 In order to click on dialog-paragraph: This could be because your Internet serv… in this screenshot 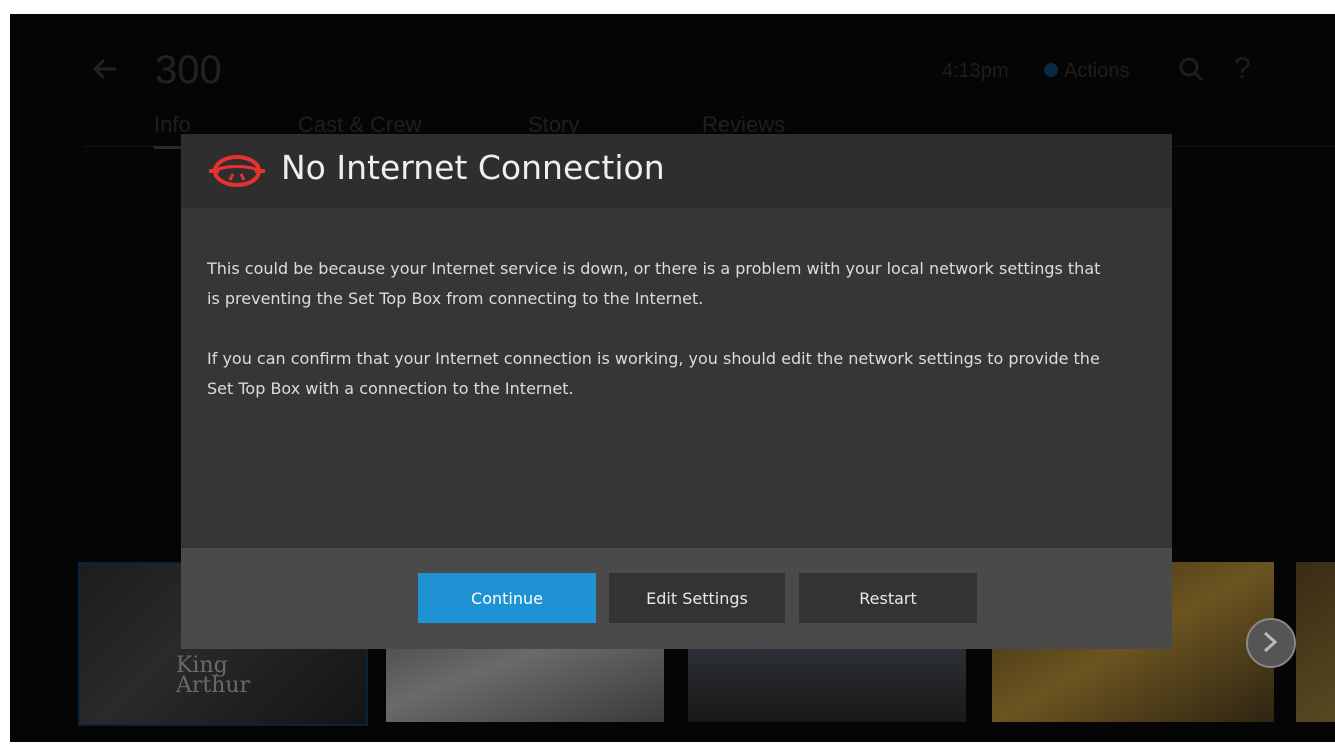, I will do `click(654, 283)`.